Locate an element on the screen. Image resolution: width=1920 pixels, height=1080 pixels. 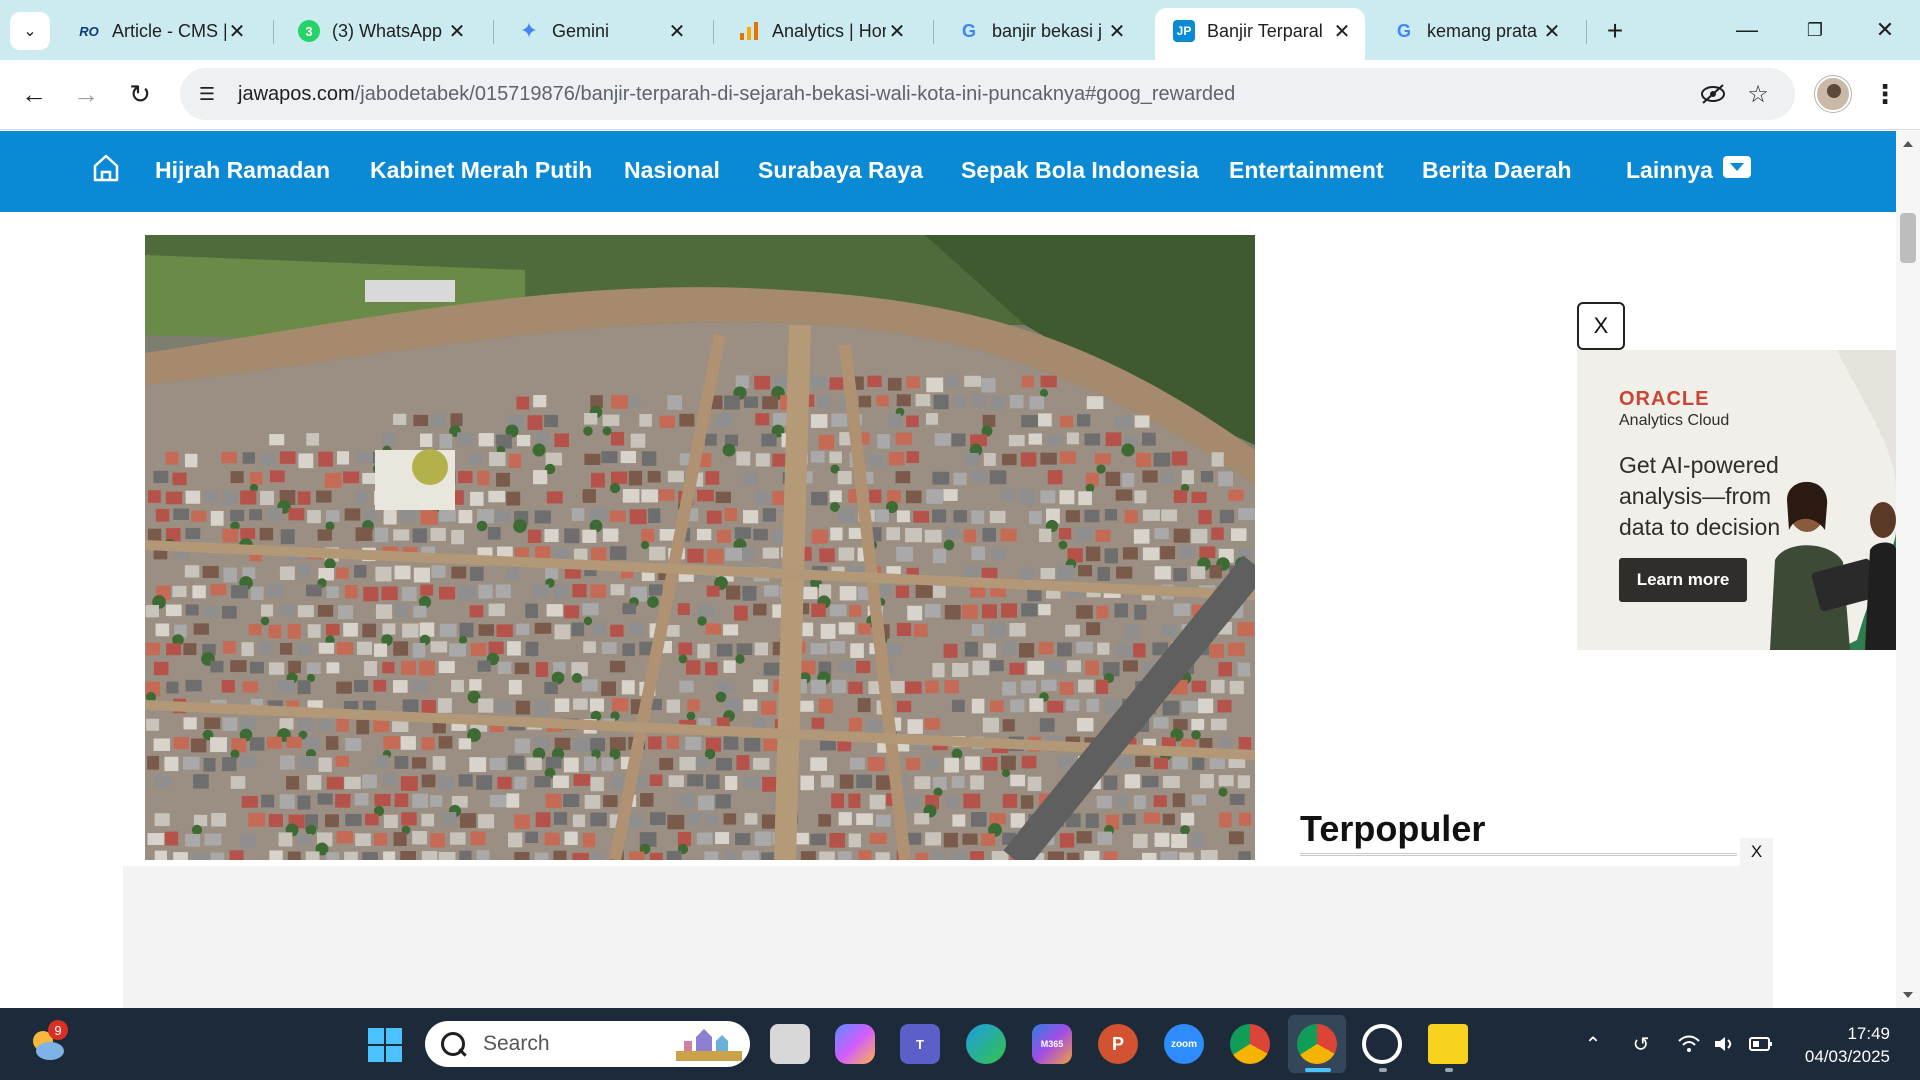
nav-item-sepak-bola-indonesia: Sepak Bola Indonesia is located at coordinates (1080, 170).